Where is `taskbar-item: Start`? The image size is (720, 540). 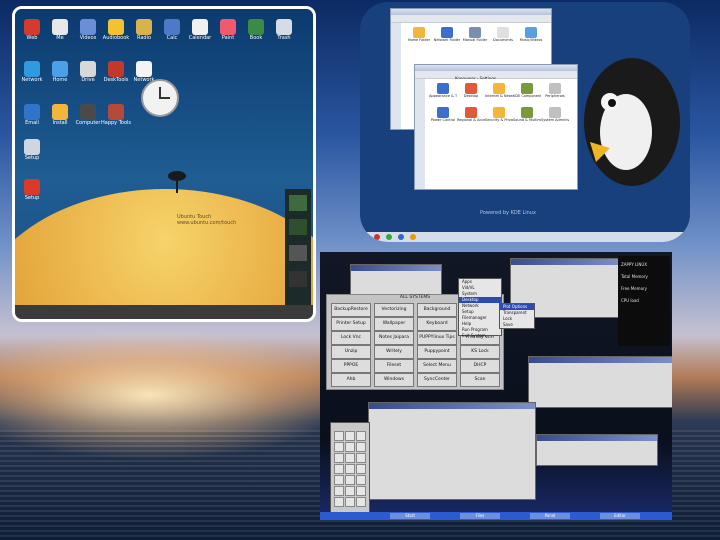
taskbar-item: Start is located at coordinates (410, 516).